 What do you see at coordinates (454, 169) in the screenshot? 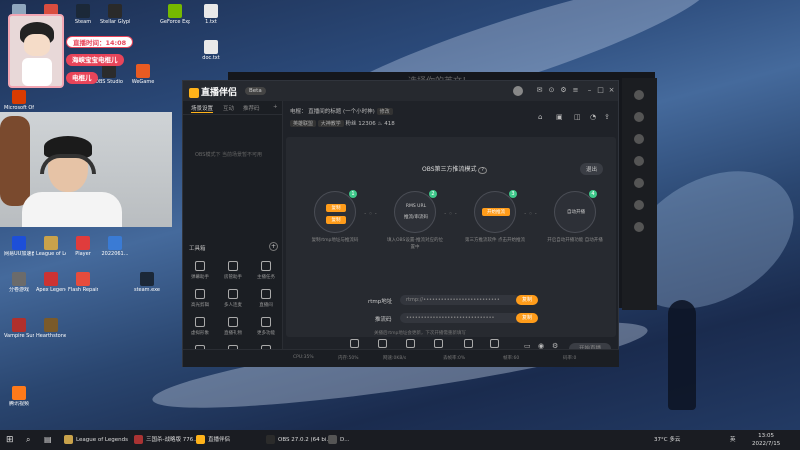
I see `mode-title: OBS第三方推流模式 ?` at bounding box center [454, 169].